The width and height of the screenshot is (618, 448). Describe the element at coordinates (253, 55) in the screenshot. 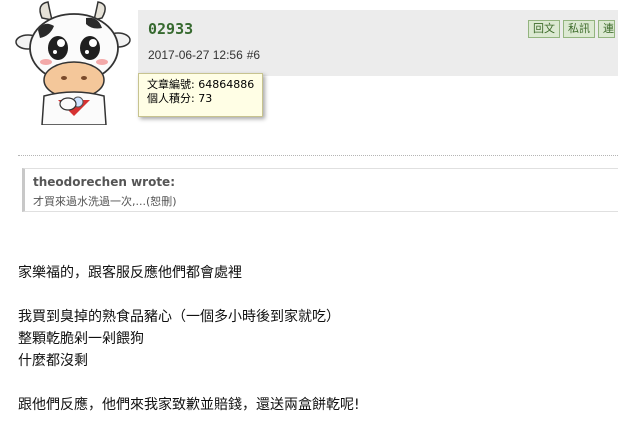

I see `post-floor: #6` at that location.